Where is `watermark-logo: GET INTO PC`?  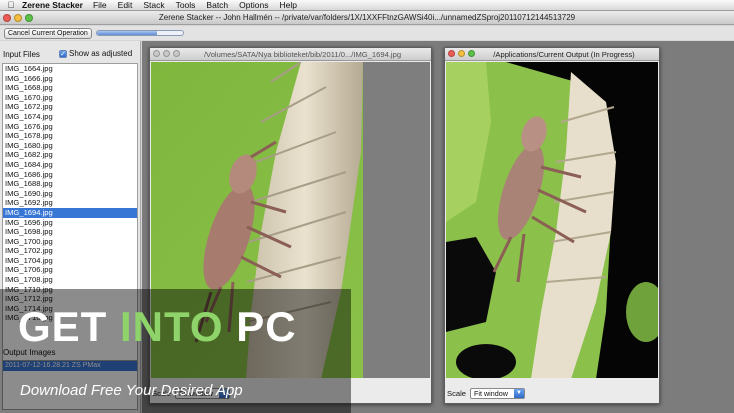
watermark-logo: GET INTO PC is located at coordinates (157, 326).